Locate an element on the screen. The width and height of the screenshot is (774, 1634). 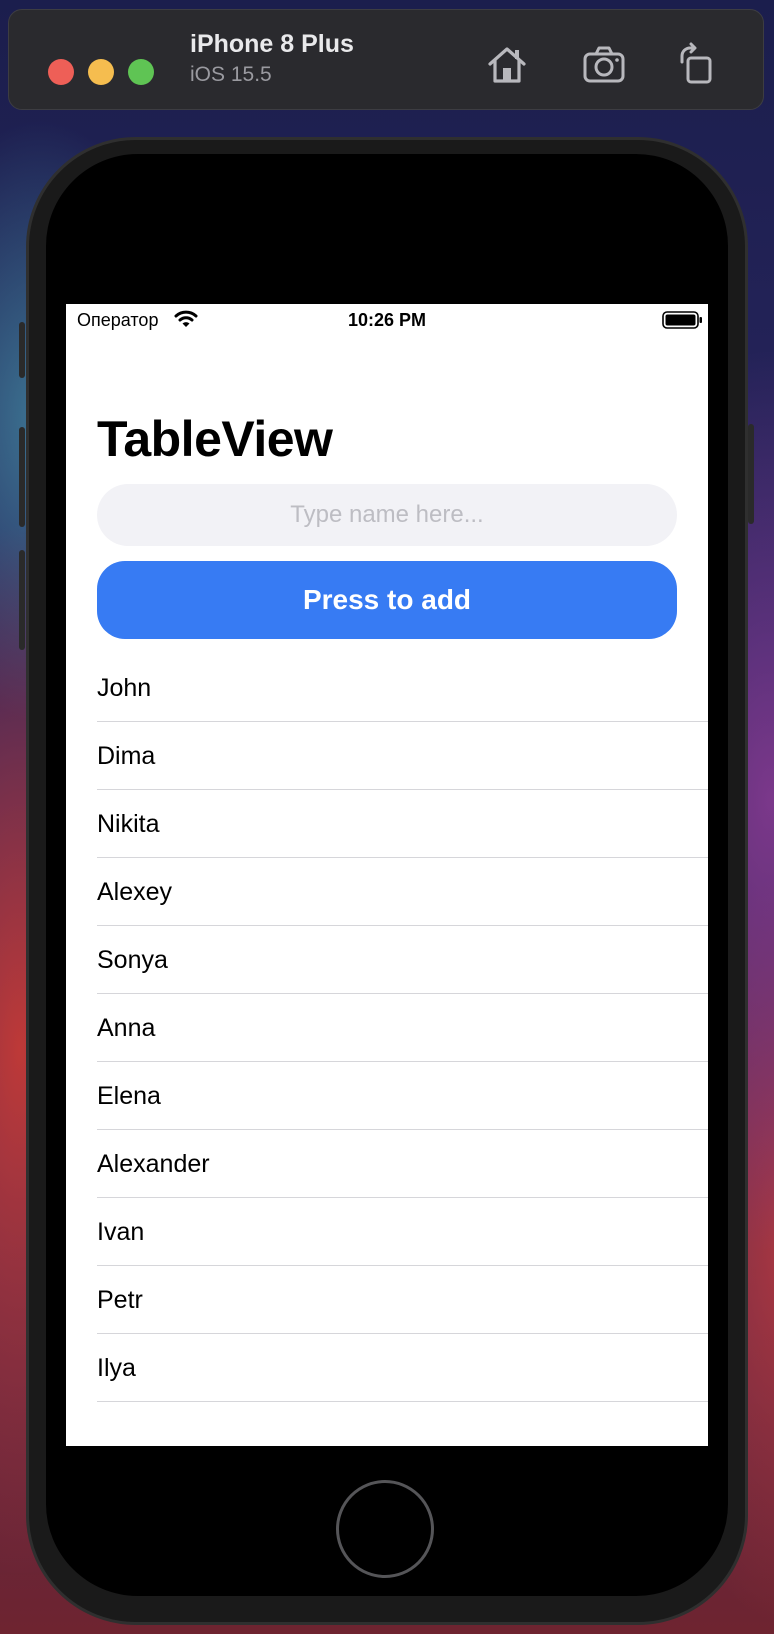
row-label: John is located at coordinates (124, 688).